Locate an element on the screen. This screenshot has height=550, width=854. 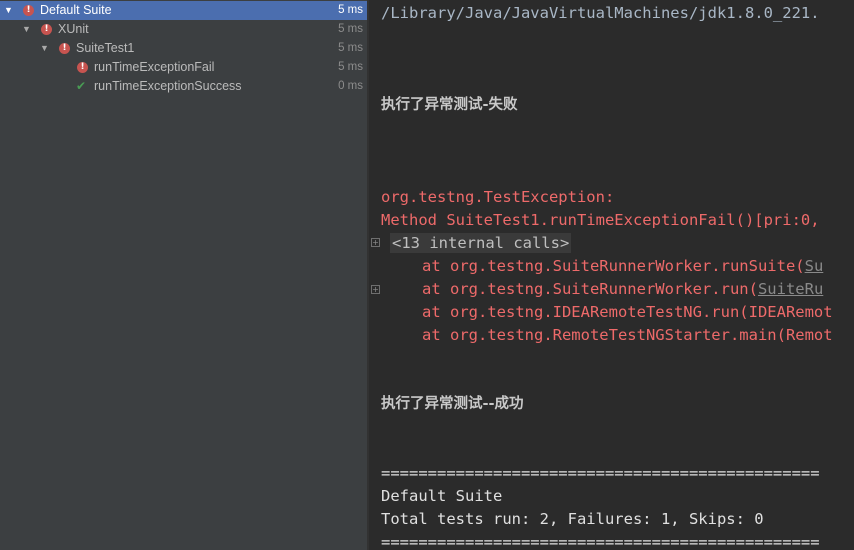
fail-message-line: 执行了异常测试-失败 is located at coordinates (449, 105).